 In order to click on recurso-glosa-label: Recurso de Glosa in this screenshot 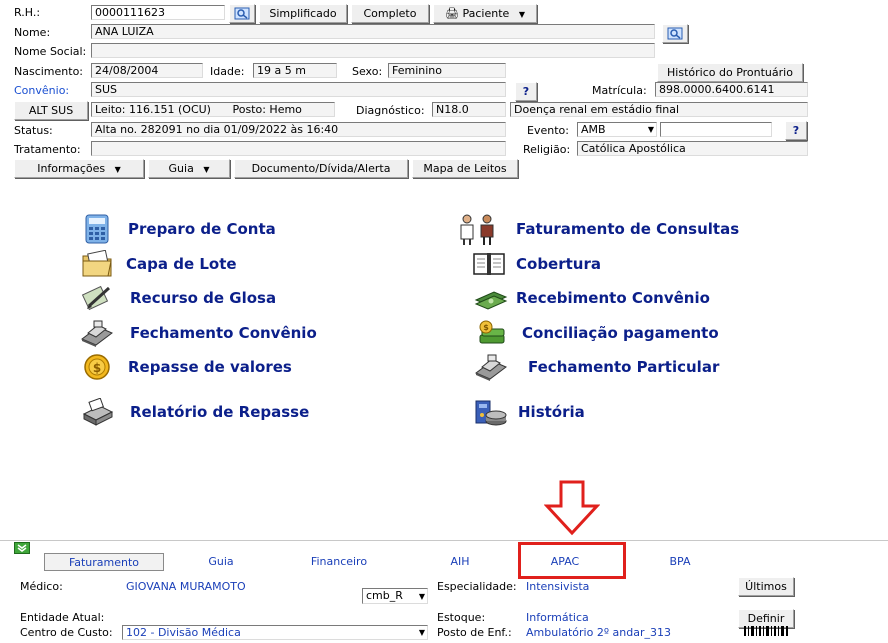, I will do `click(203, 298)`.